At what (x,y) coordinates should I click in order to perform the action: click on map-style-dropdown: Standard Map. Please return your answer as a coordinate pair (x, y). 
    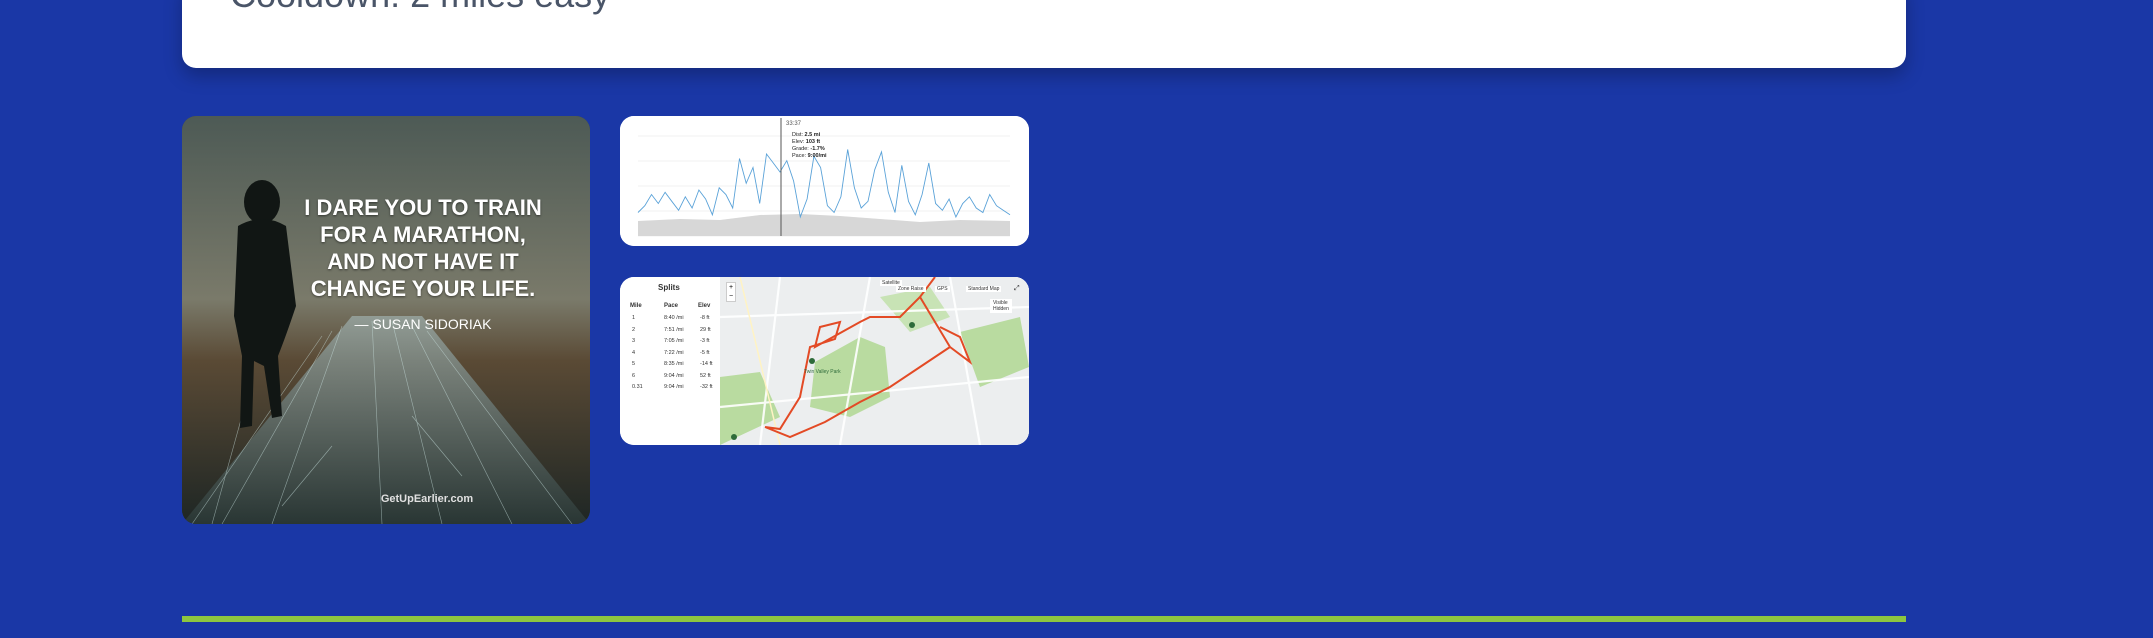
    Looking at the image, I should click on (984, 289).